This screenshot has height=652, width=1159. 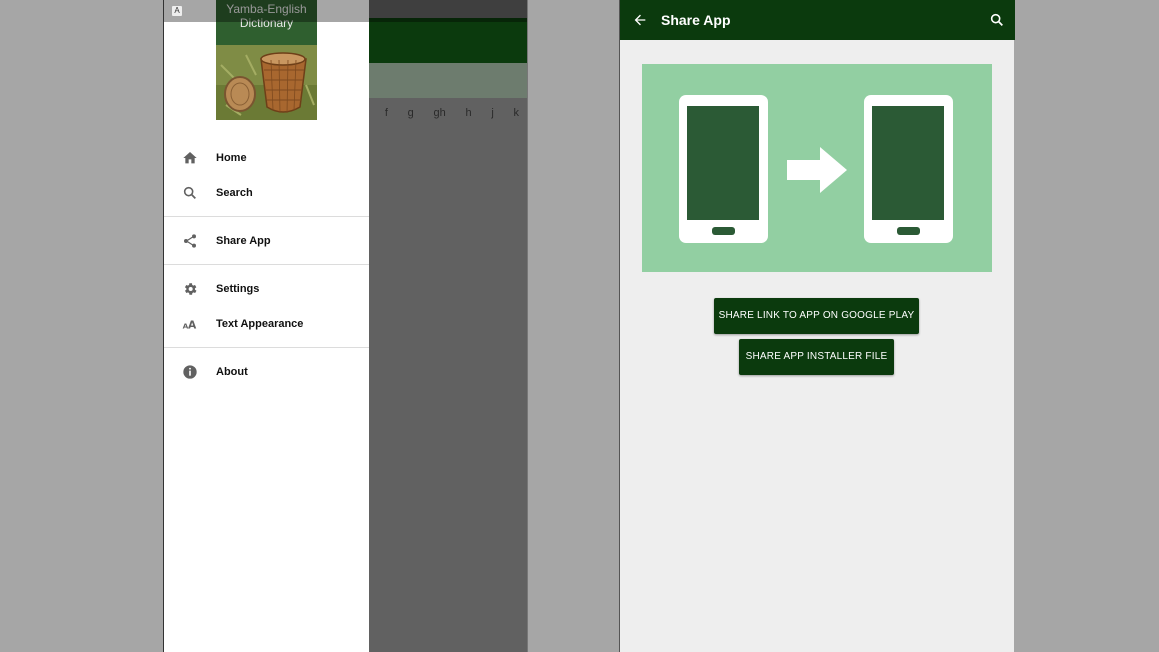 What do you see at coordinates (266, 157) in the screenshot?
I see `menu-item-home: Home` at bounding box center [266, 157].